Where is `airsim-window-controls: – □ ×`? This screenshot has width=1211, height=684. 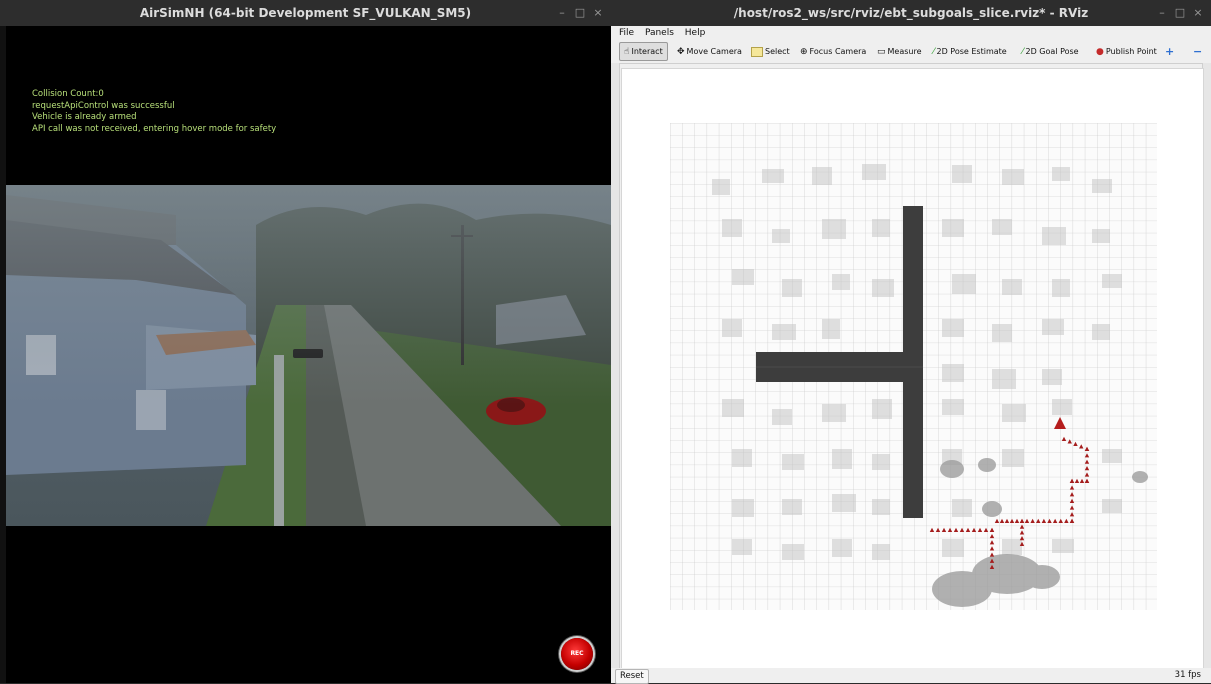 airsim-window-controls: – □ × is located at coordinates (580, 13).